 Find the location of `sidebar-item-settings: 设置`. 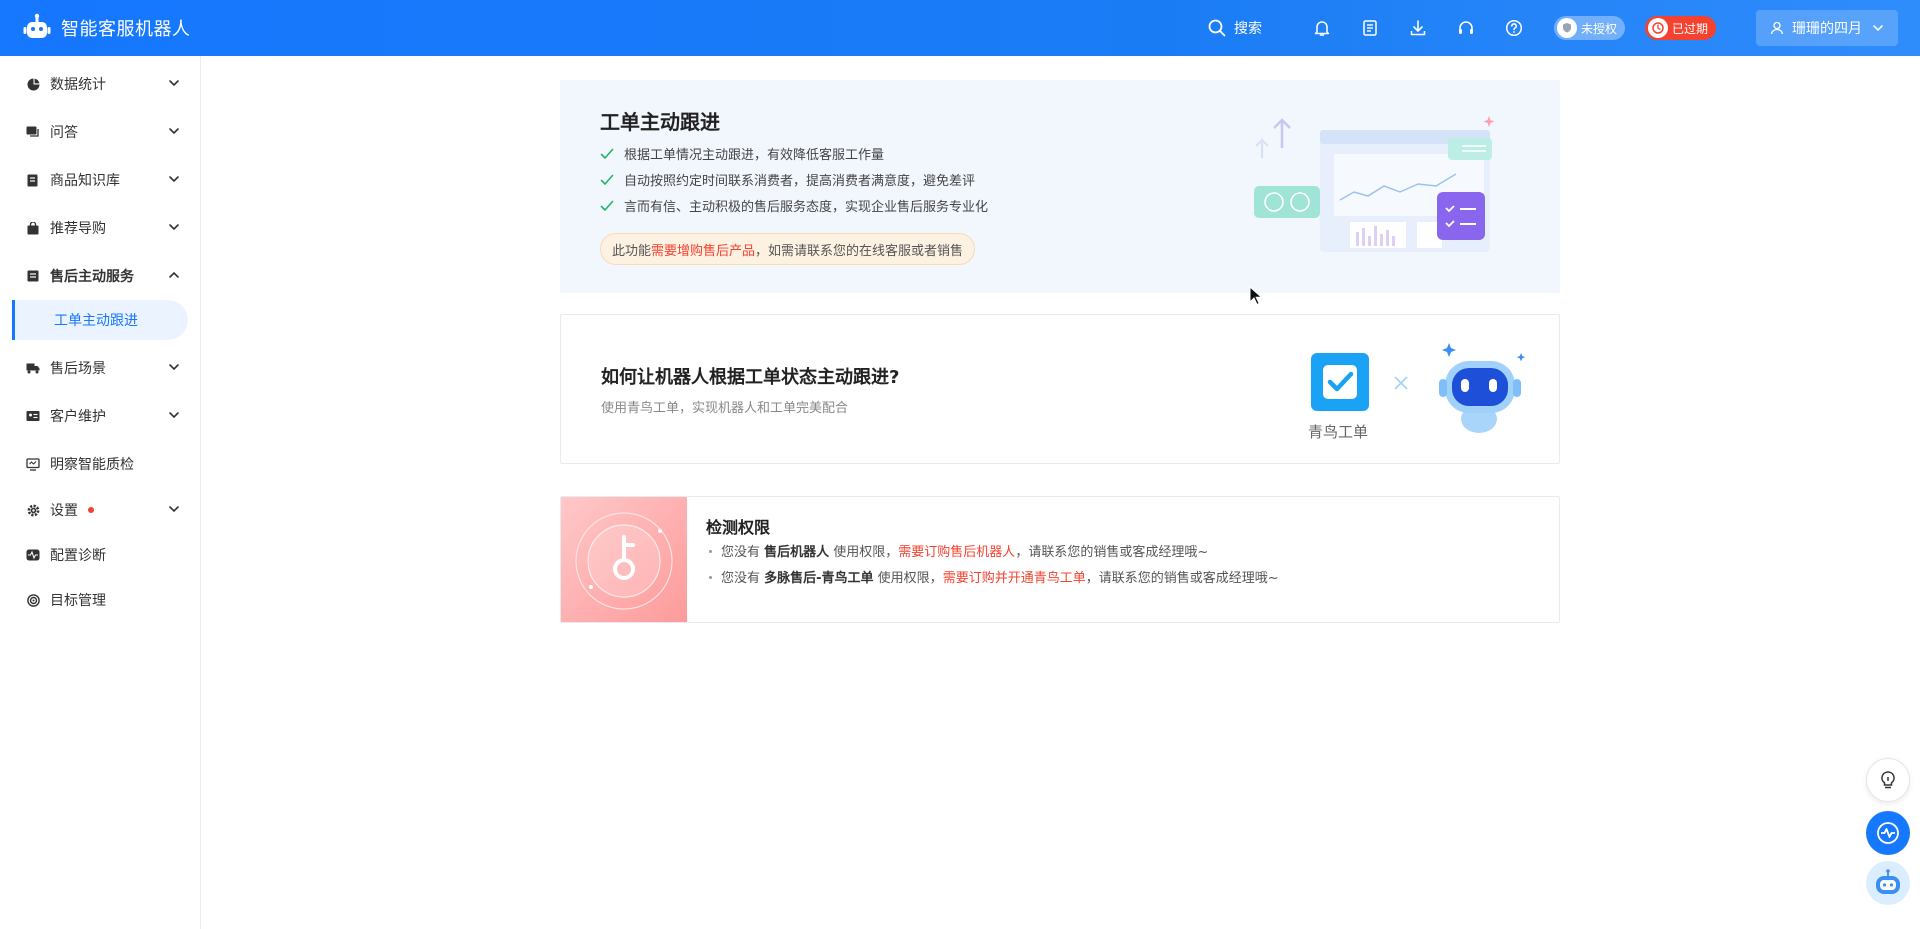

sidebar-item-settings: 设置 is located at coordinates (100, 510).